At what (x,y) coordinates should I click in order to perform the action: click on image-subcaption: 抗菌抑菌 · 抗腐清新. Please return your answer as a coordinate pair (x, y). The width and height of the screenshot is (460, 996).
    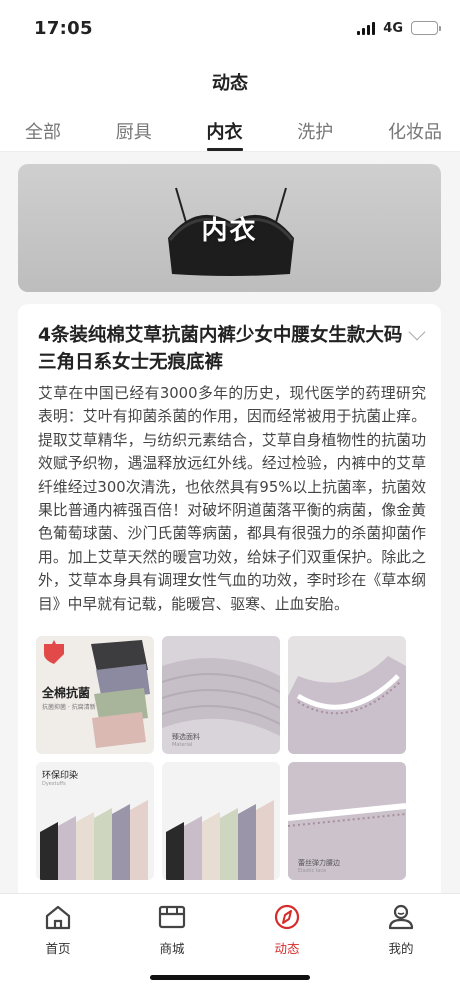
    Looking at the image, I should click on (69, 707).